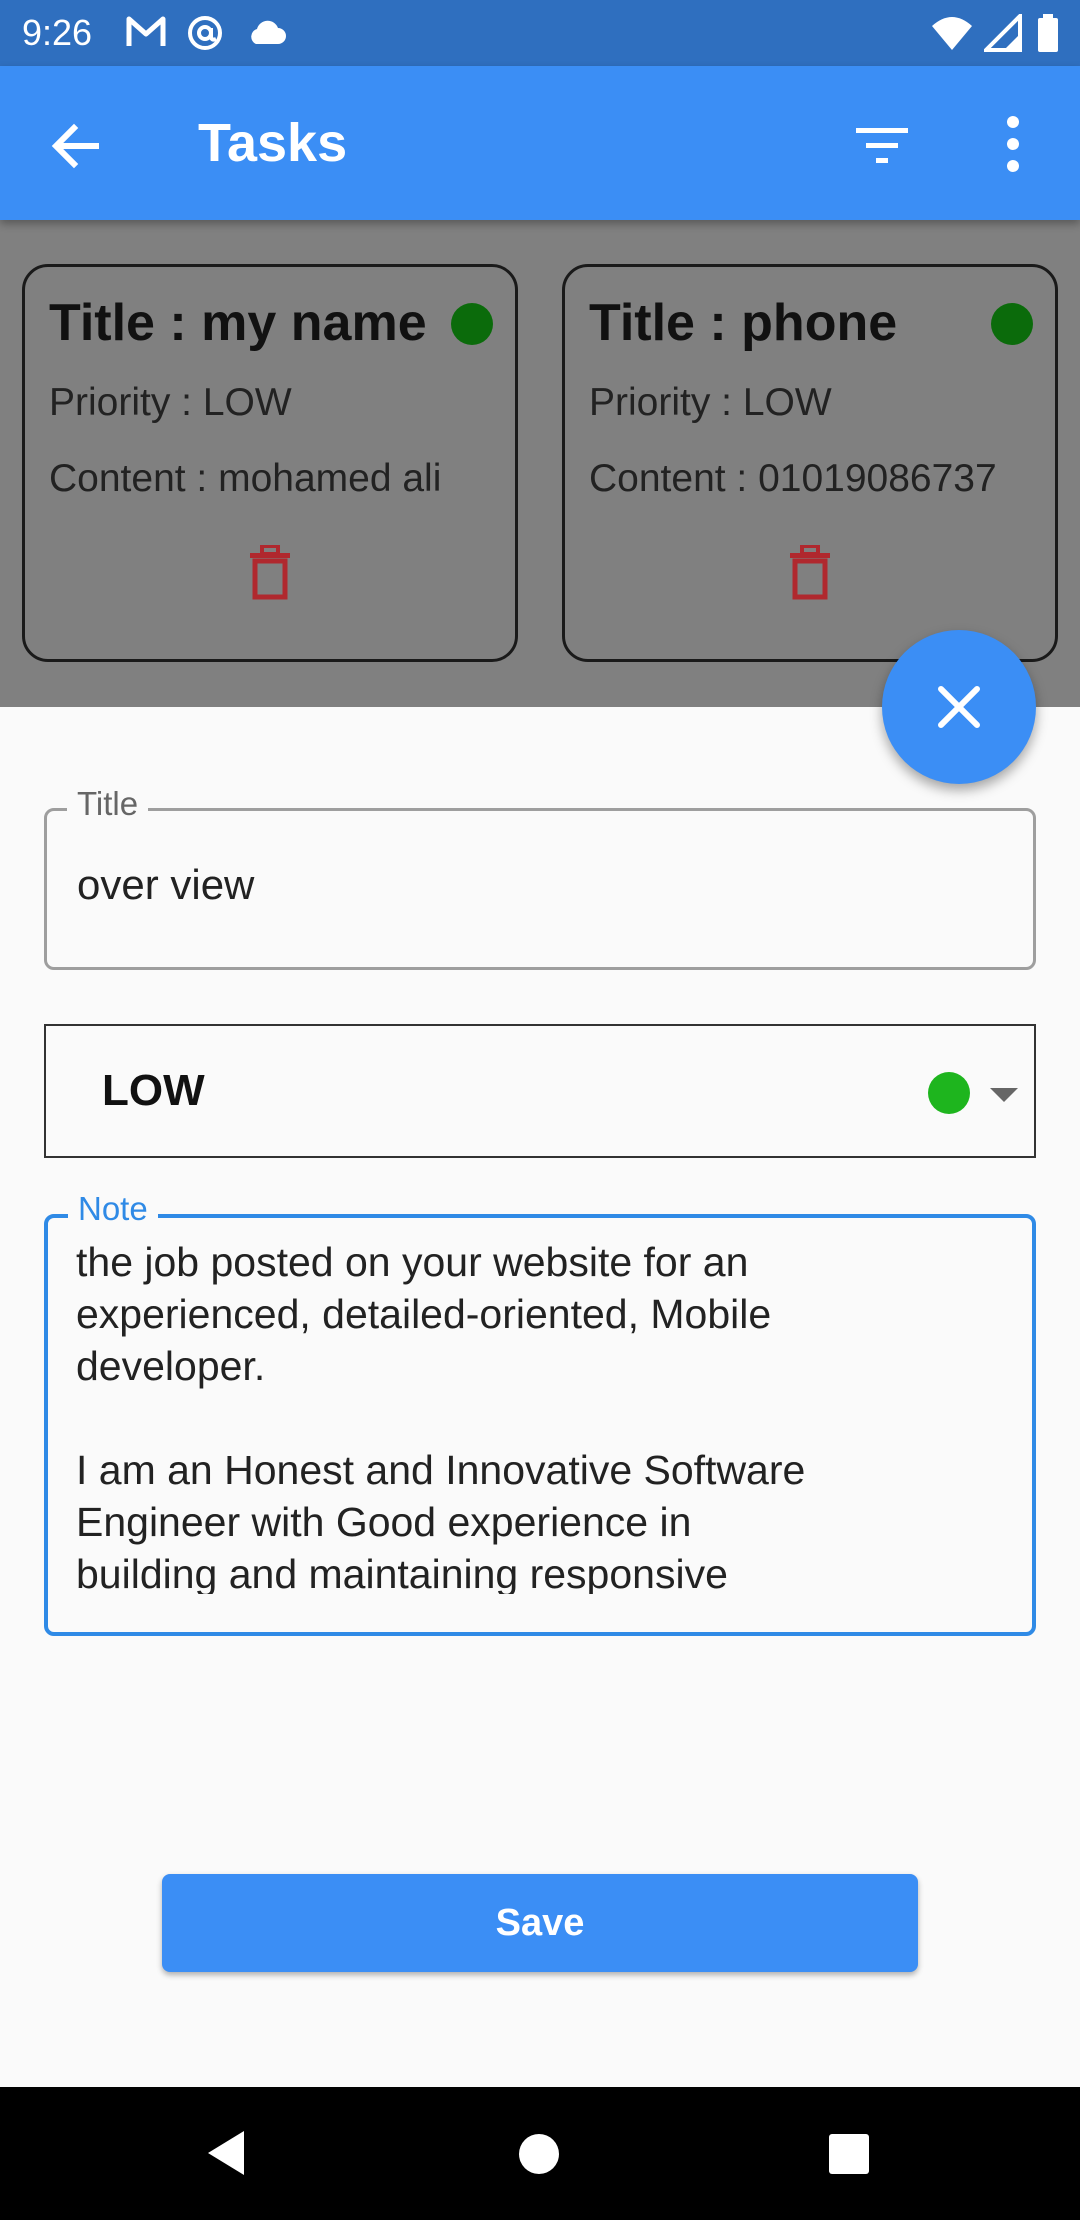 The image size is (1080, 2220). I want to click on wifi-icon, so click(952, 35).